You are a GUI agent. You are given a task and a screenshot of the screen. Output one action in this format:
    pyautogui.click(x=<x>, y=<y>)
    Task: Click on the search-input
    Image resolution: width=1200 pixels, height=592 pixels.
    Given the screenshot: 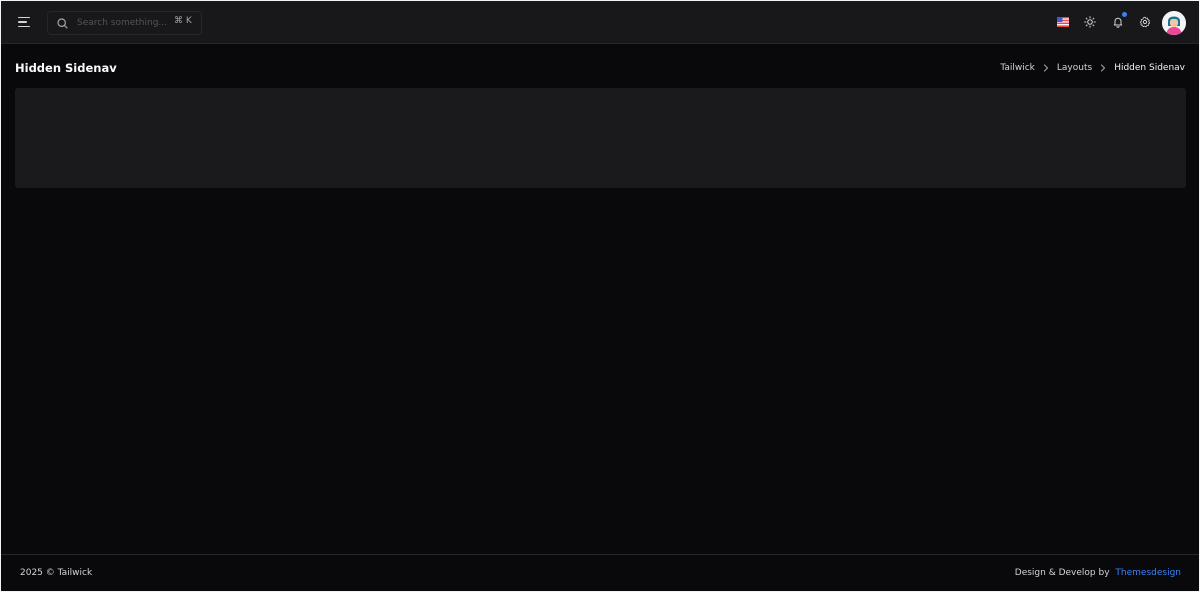 What is the action you would take?
    pyautogui.click(x=122, y=23)
    